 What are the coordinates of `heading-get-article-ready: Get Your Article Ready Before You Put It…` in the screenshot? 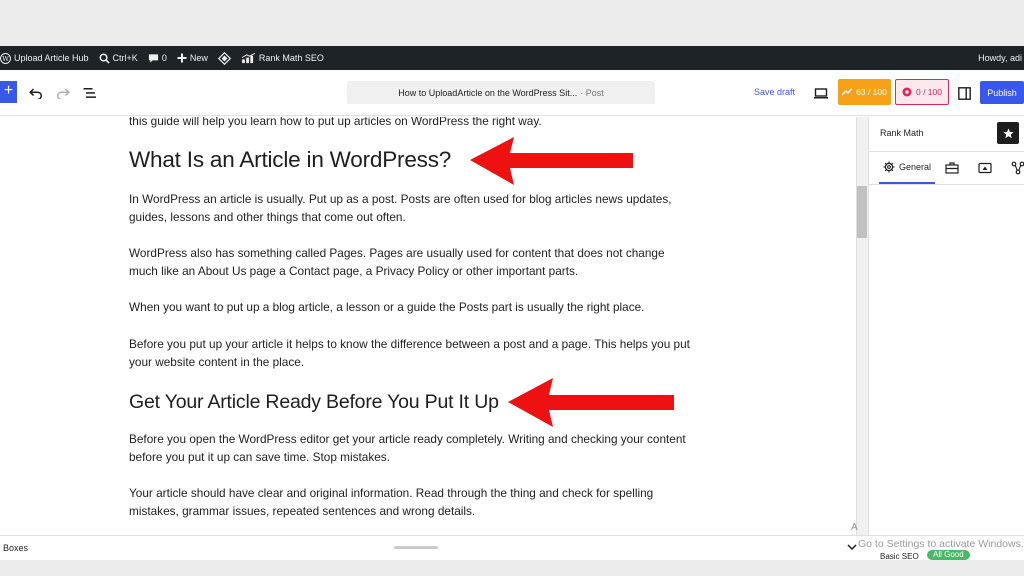 It's located at (314, 402).